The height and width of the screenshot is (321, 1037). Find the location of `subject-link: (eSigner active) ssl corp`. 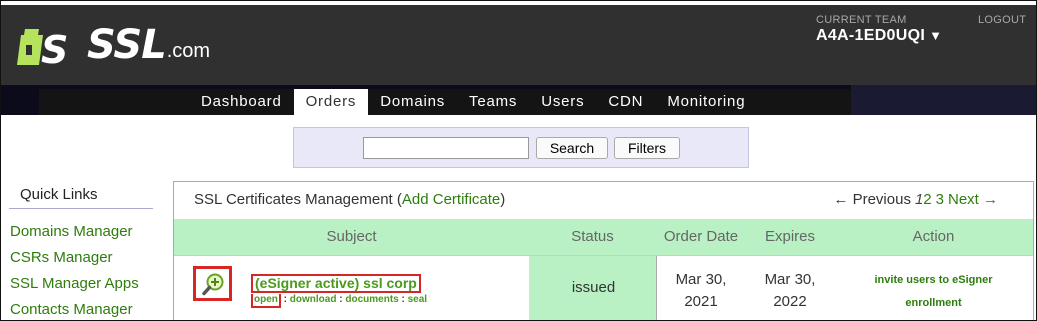

subject-link: (eSigner active) ssl corp is located at coordinates (336, 283).